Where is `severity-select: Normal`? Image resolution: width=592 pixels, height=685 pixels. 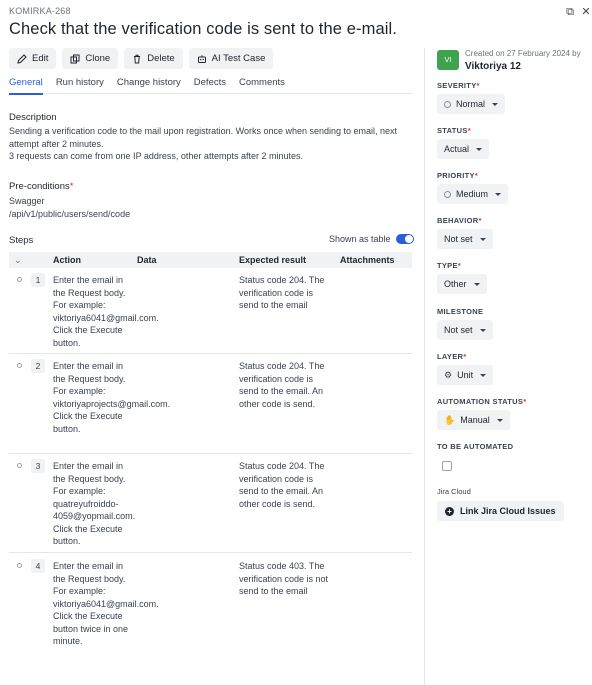 severity-select: Normal is located at coordinates (471, 104).